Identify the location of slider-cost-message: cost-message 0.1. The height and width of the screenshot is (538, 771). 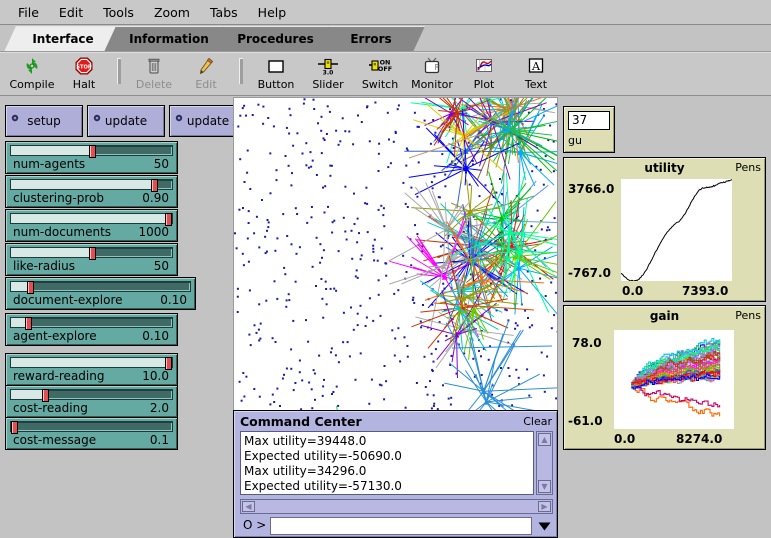
(91, 433).